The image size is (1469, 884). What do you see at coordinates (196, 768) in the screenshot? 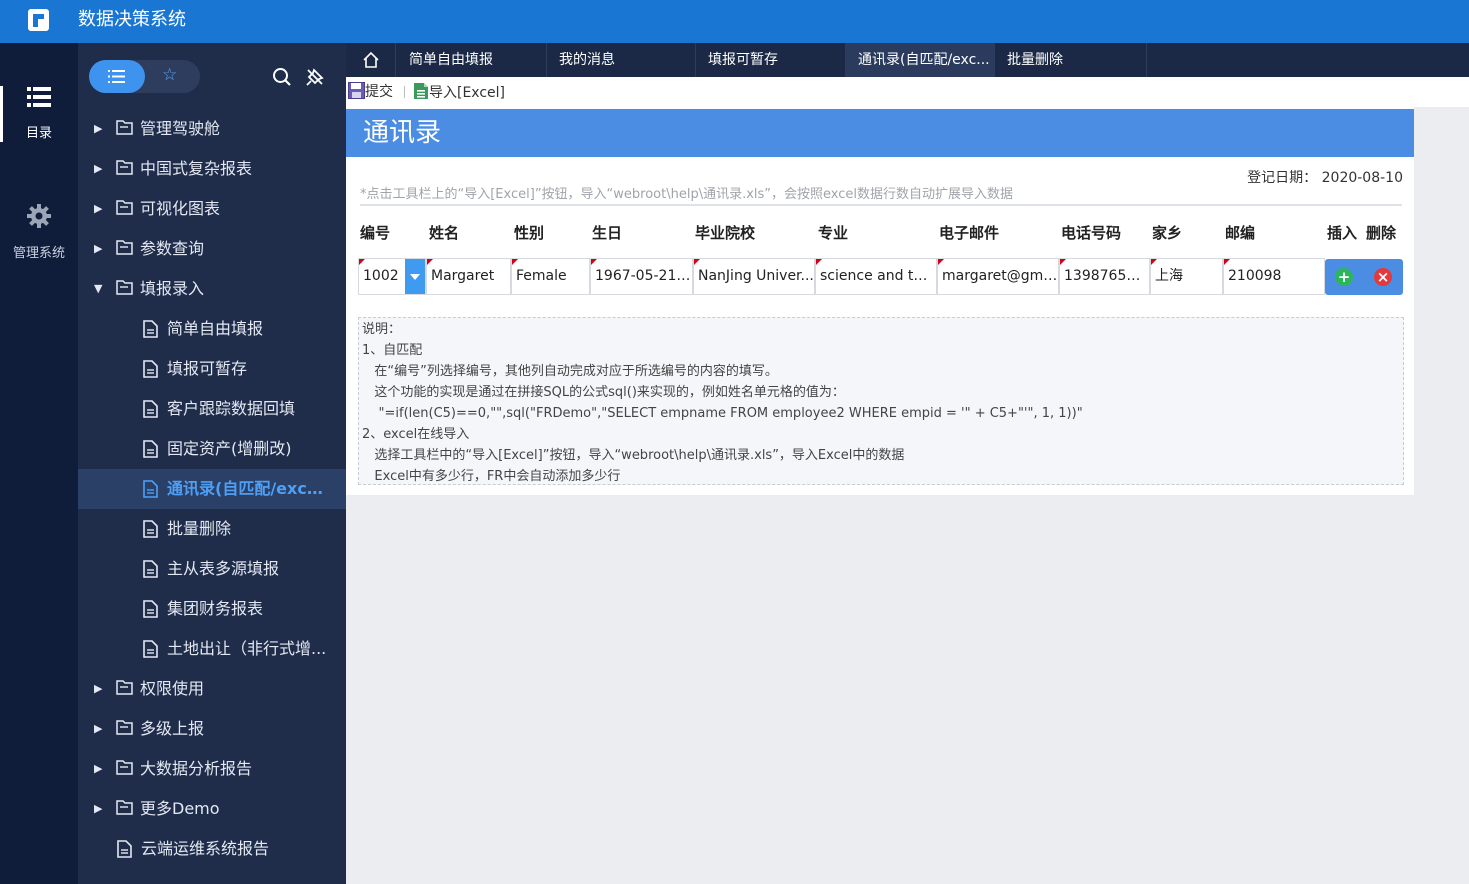
I see `sidebar-item-label: 大数据分析报告` at bounding box center [196, 768].